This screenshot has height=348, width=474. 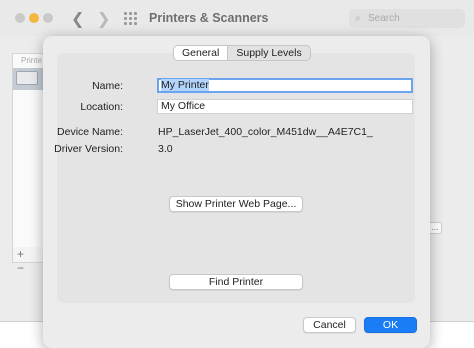 What do you see at coordinates (236, 282) in the screenshot?
I see `find-printer-button: Find Printer` at bounding box center [236, 282].